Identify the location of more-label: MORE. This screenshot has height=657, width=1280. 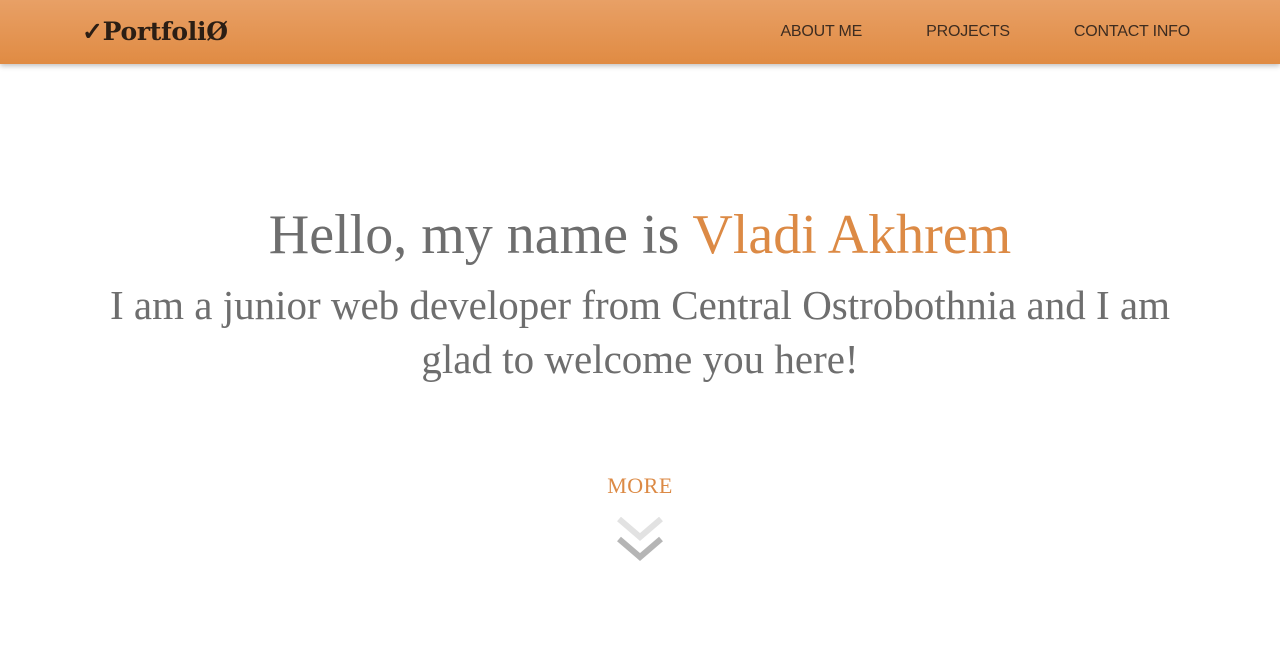
(640, 485).